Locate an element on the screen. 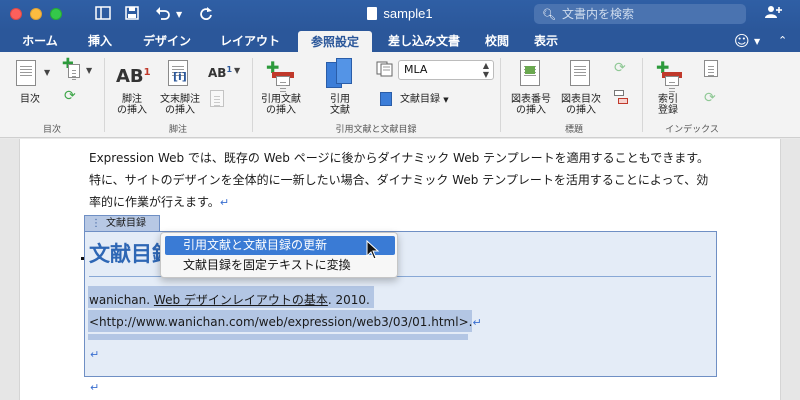  selection-highlight is located at coordinates (278, 337).